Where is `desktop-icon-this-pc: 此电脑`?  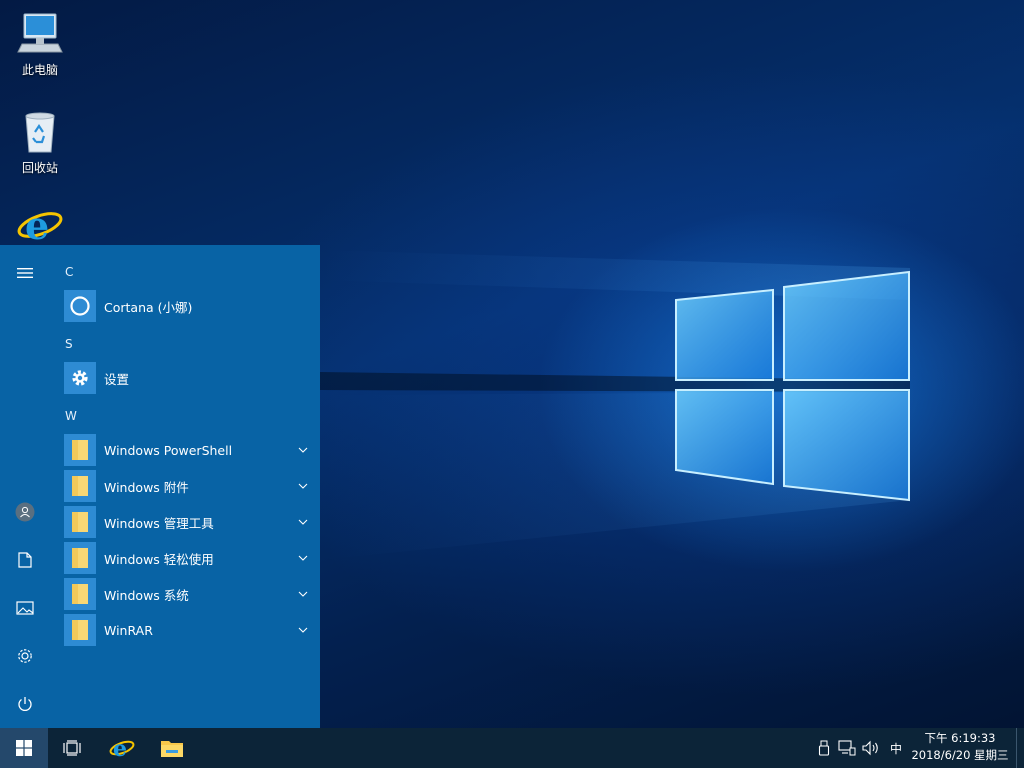 desktop-icon-this-pc: 此电脑 is located at coordinates (40, 44).